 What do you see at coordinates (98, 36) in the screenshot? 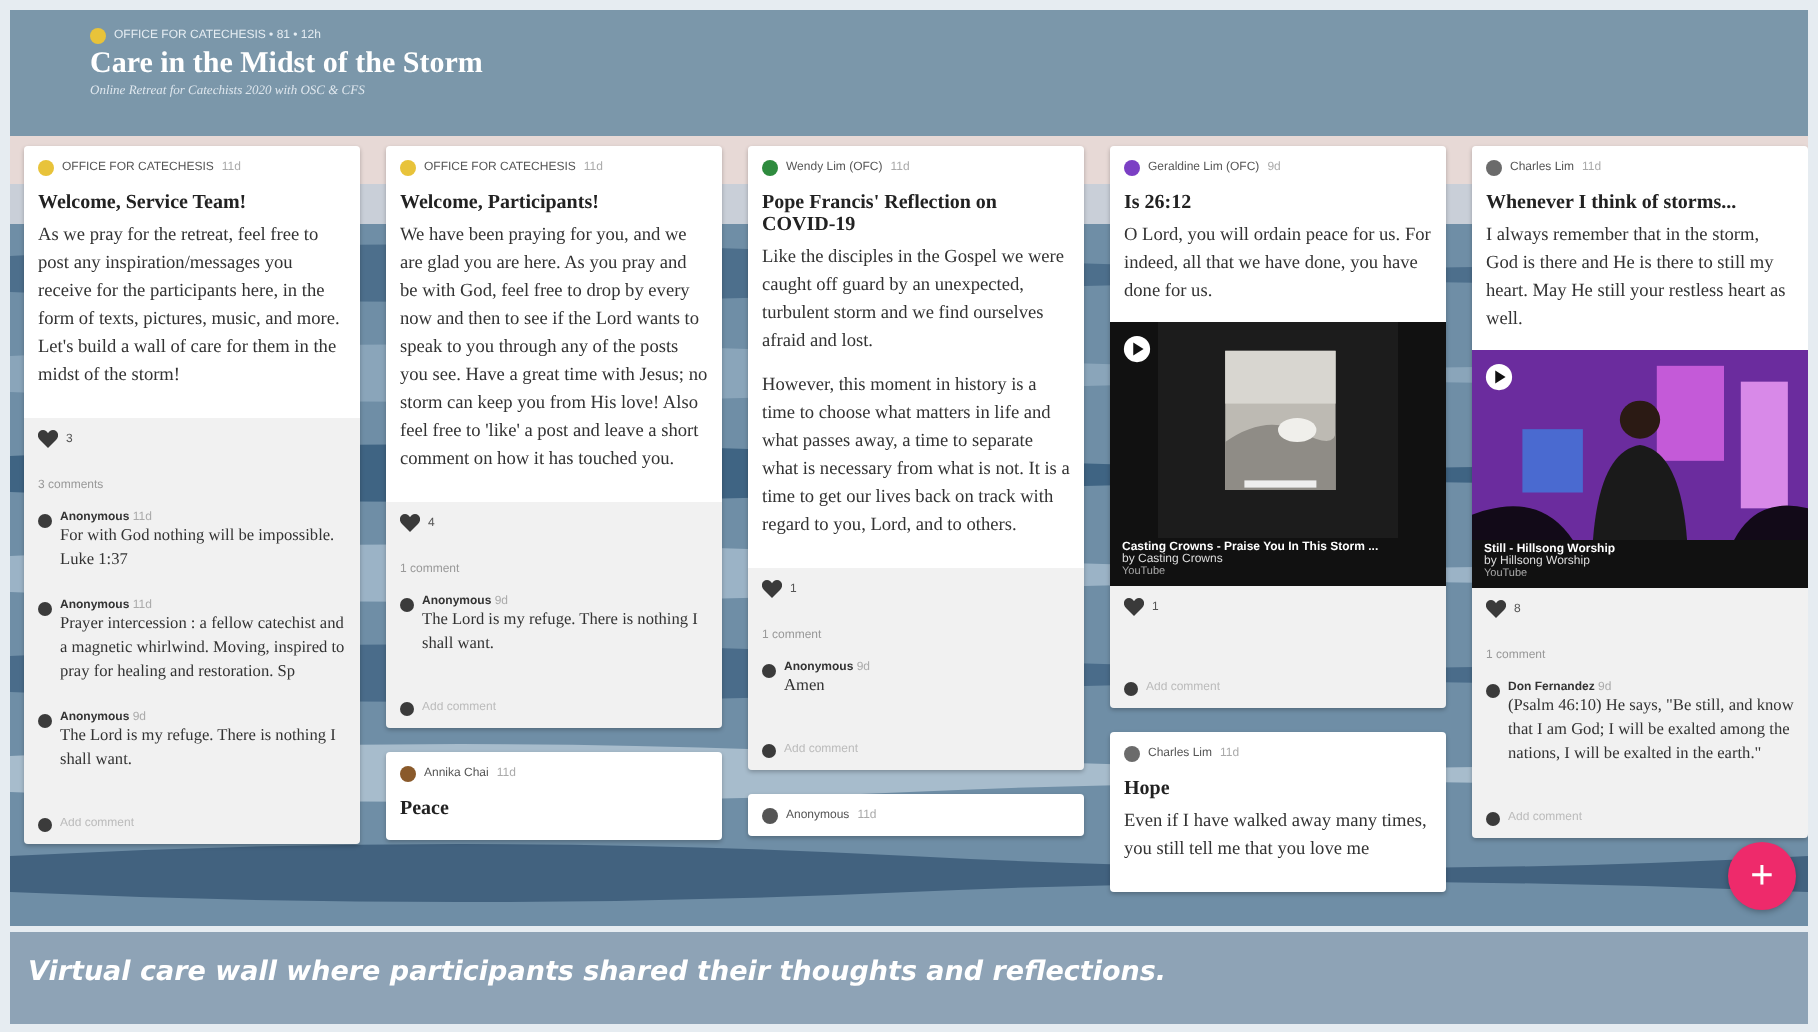
I see `avatar-icon` at bounding box center [98, 36].